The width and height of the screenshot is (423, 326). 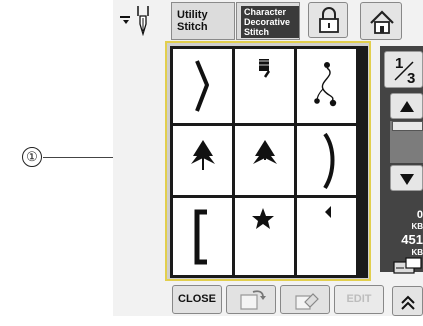 I want to click on tab-character-line-1: Character, so click(x=265, y=12).